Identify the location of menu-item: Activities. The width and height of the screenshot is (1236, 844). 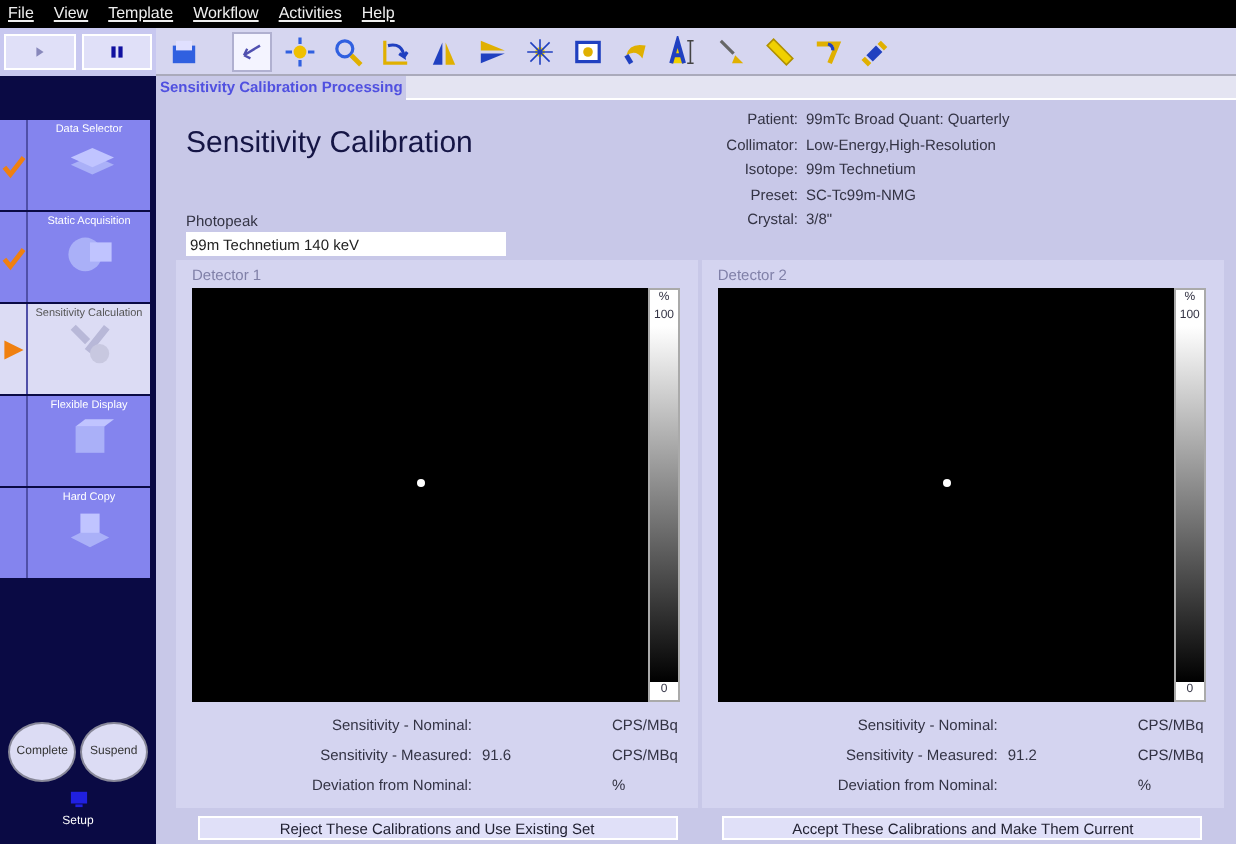
(310, 14).